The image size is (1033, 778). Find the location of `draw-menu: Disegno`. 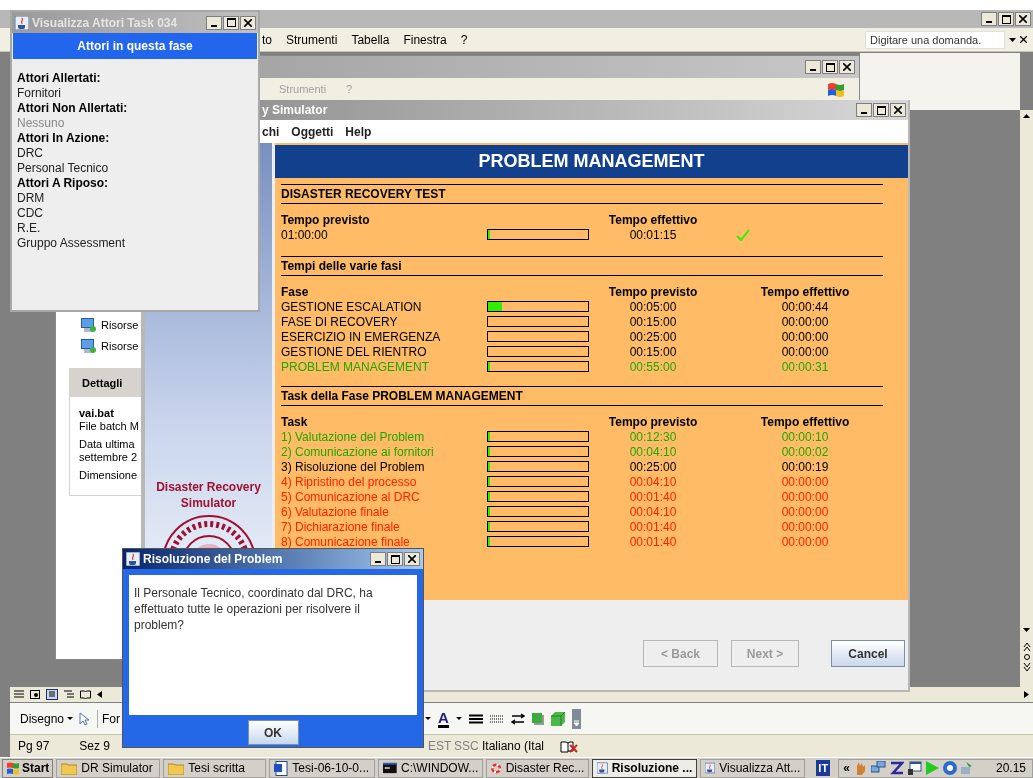

draw-menu: Disegno is located at coordinates (47, 718).